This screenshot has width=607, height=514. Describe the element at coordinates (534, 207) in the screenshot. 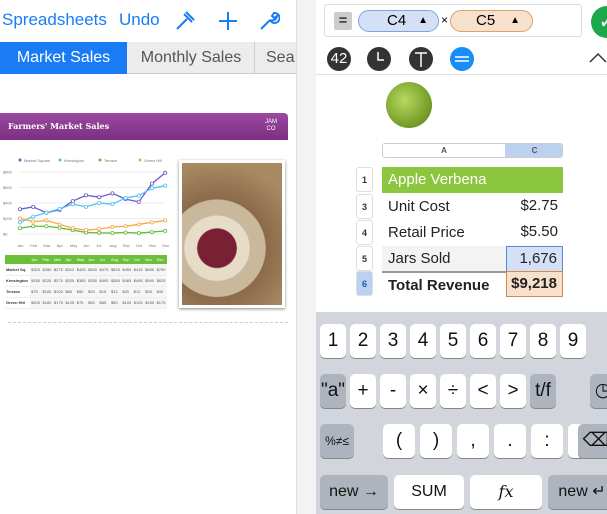

I see `row-value: $2.75` at that location.